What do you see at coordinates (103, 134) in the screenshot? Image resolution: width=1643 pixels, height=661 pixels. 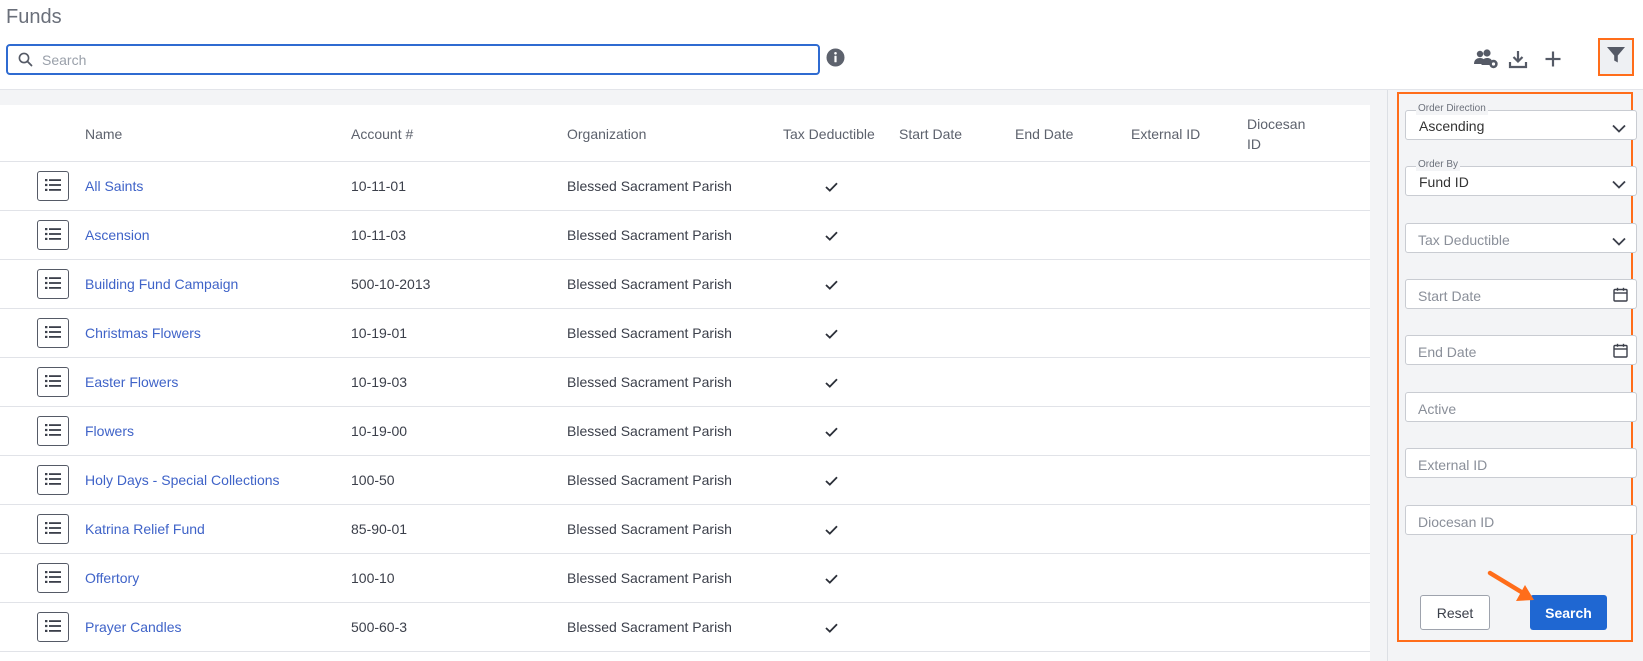 I see `column-header-name: Name` at bounding box center [103, 134].